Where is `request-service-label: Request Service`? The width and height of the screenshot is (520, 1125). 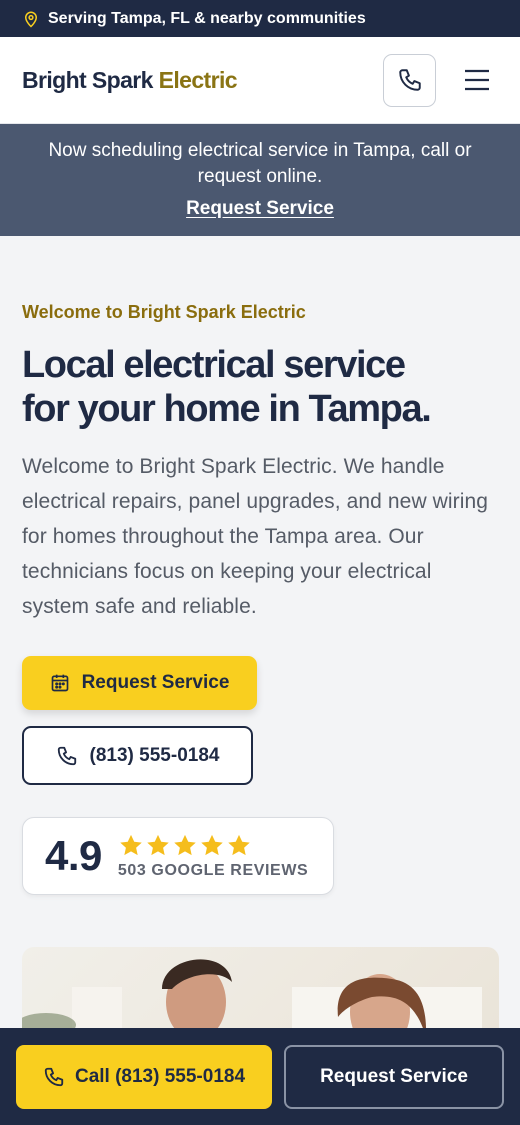 request-service-label: Request Service is located at coordinates (155, 682).